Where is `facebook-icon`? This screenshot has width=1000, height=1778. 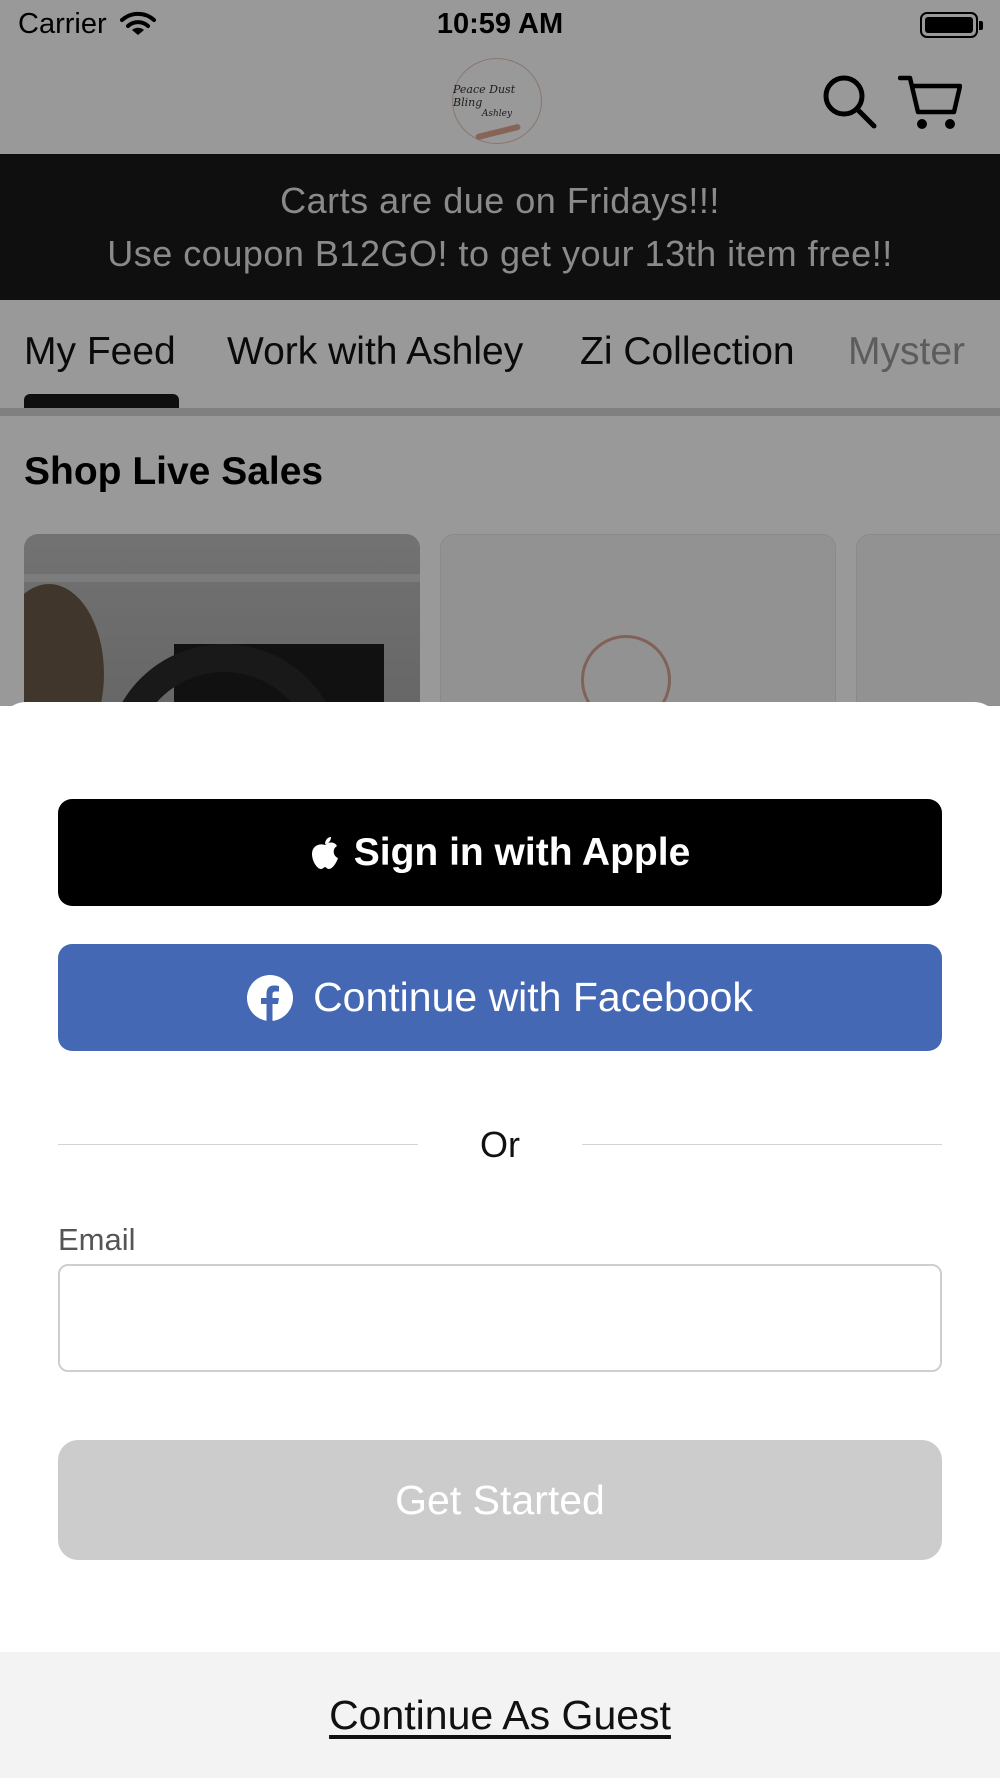 facebook-icon is located at coordinates (270, 997).